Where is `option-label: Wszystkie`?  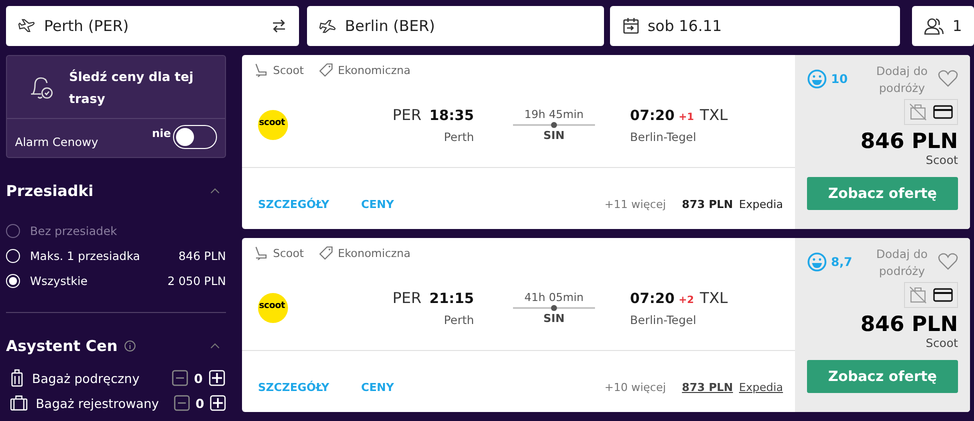
option-label: Wszystkie is located at coordinates (59, 281).